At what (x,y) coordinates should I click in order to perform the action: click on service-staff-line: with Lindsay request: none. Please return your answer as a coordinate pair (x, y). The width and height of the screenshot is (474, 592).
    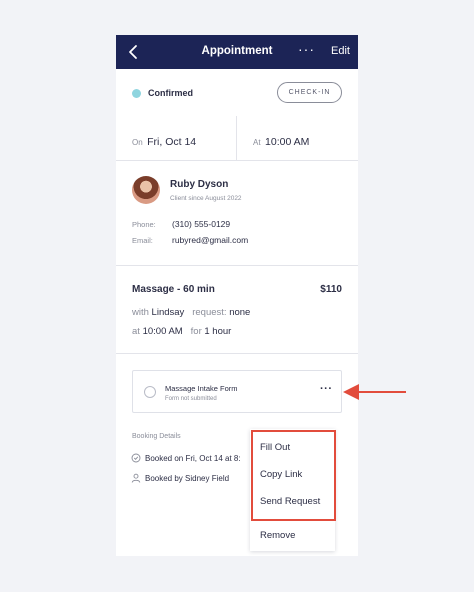
    Looking at the image, I should click on (191, 312).